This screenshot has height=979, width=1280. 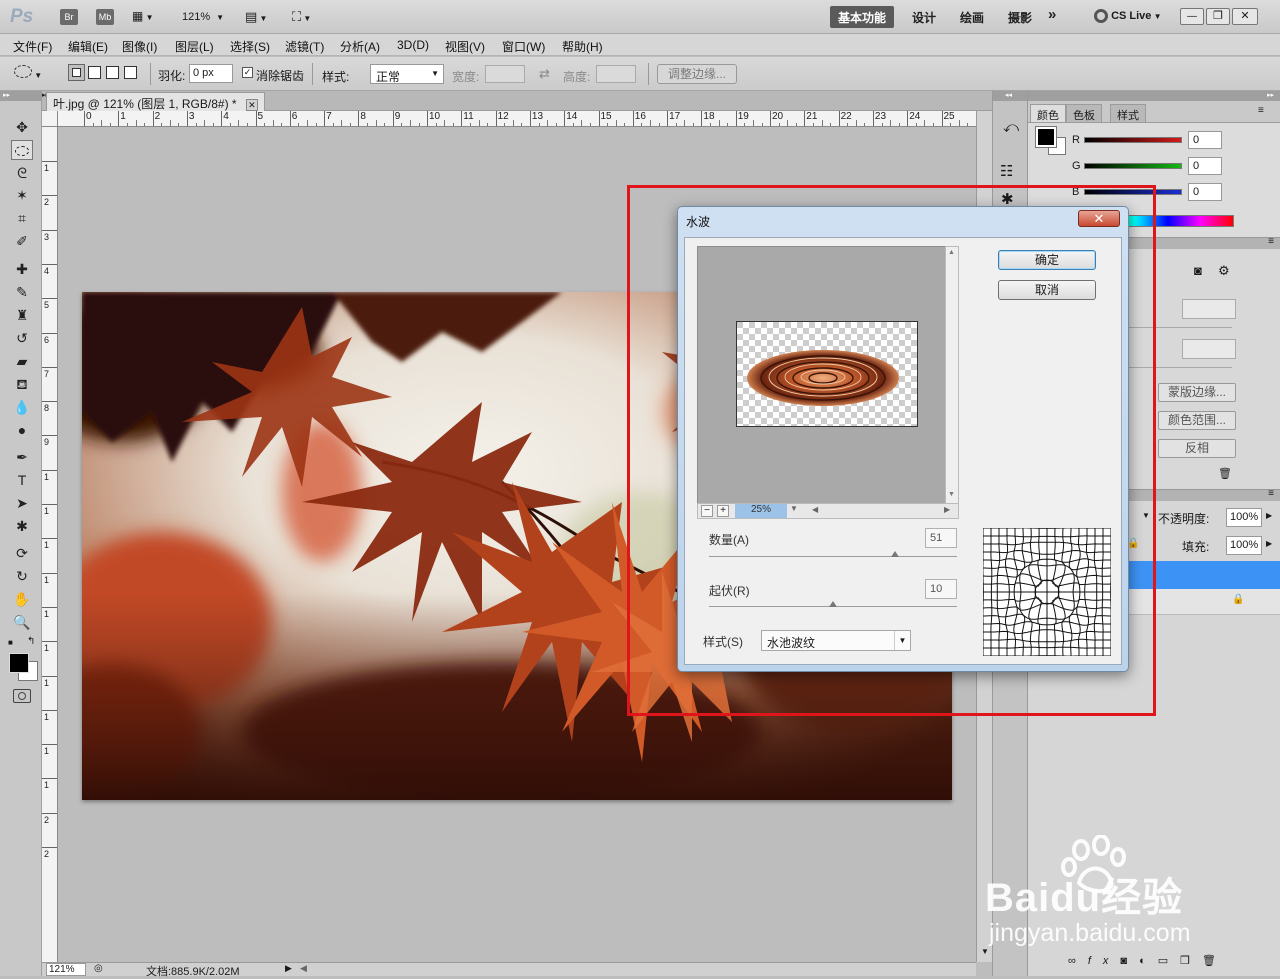 What do you see at coordinates (1148, 961) in the screenshot?
I see `adjustment-layer-icon: ◐` at bounding box center [1148, 961].